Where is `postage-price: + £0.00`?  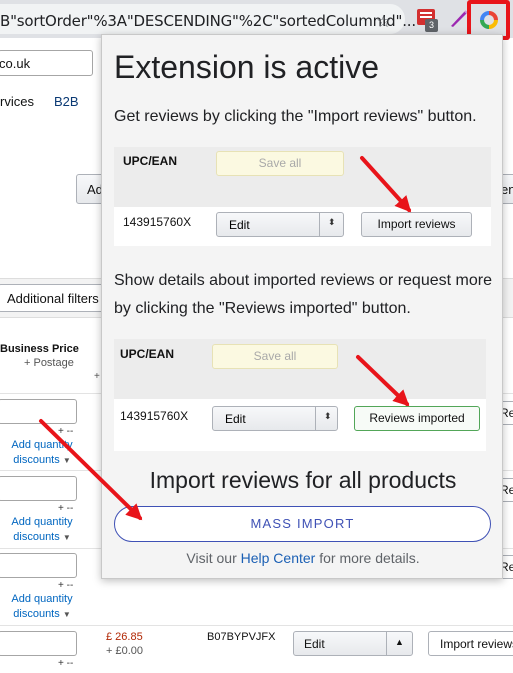 postage-price: + £0.00 is located at coordinates (125, 651).